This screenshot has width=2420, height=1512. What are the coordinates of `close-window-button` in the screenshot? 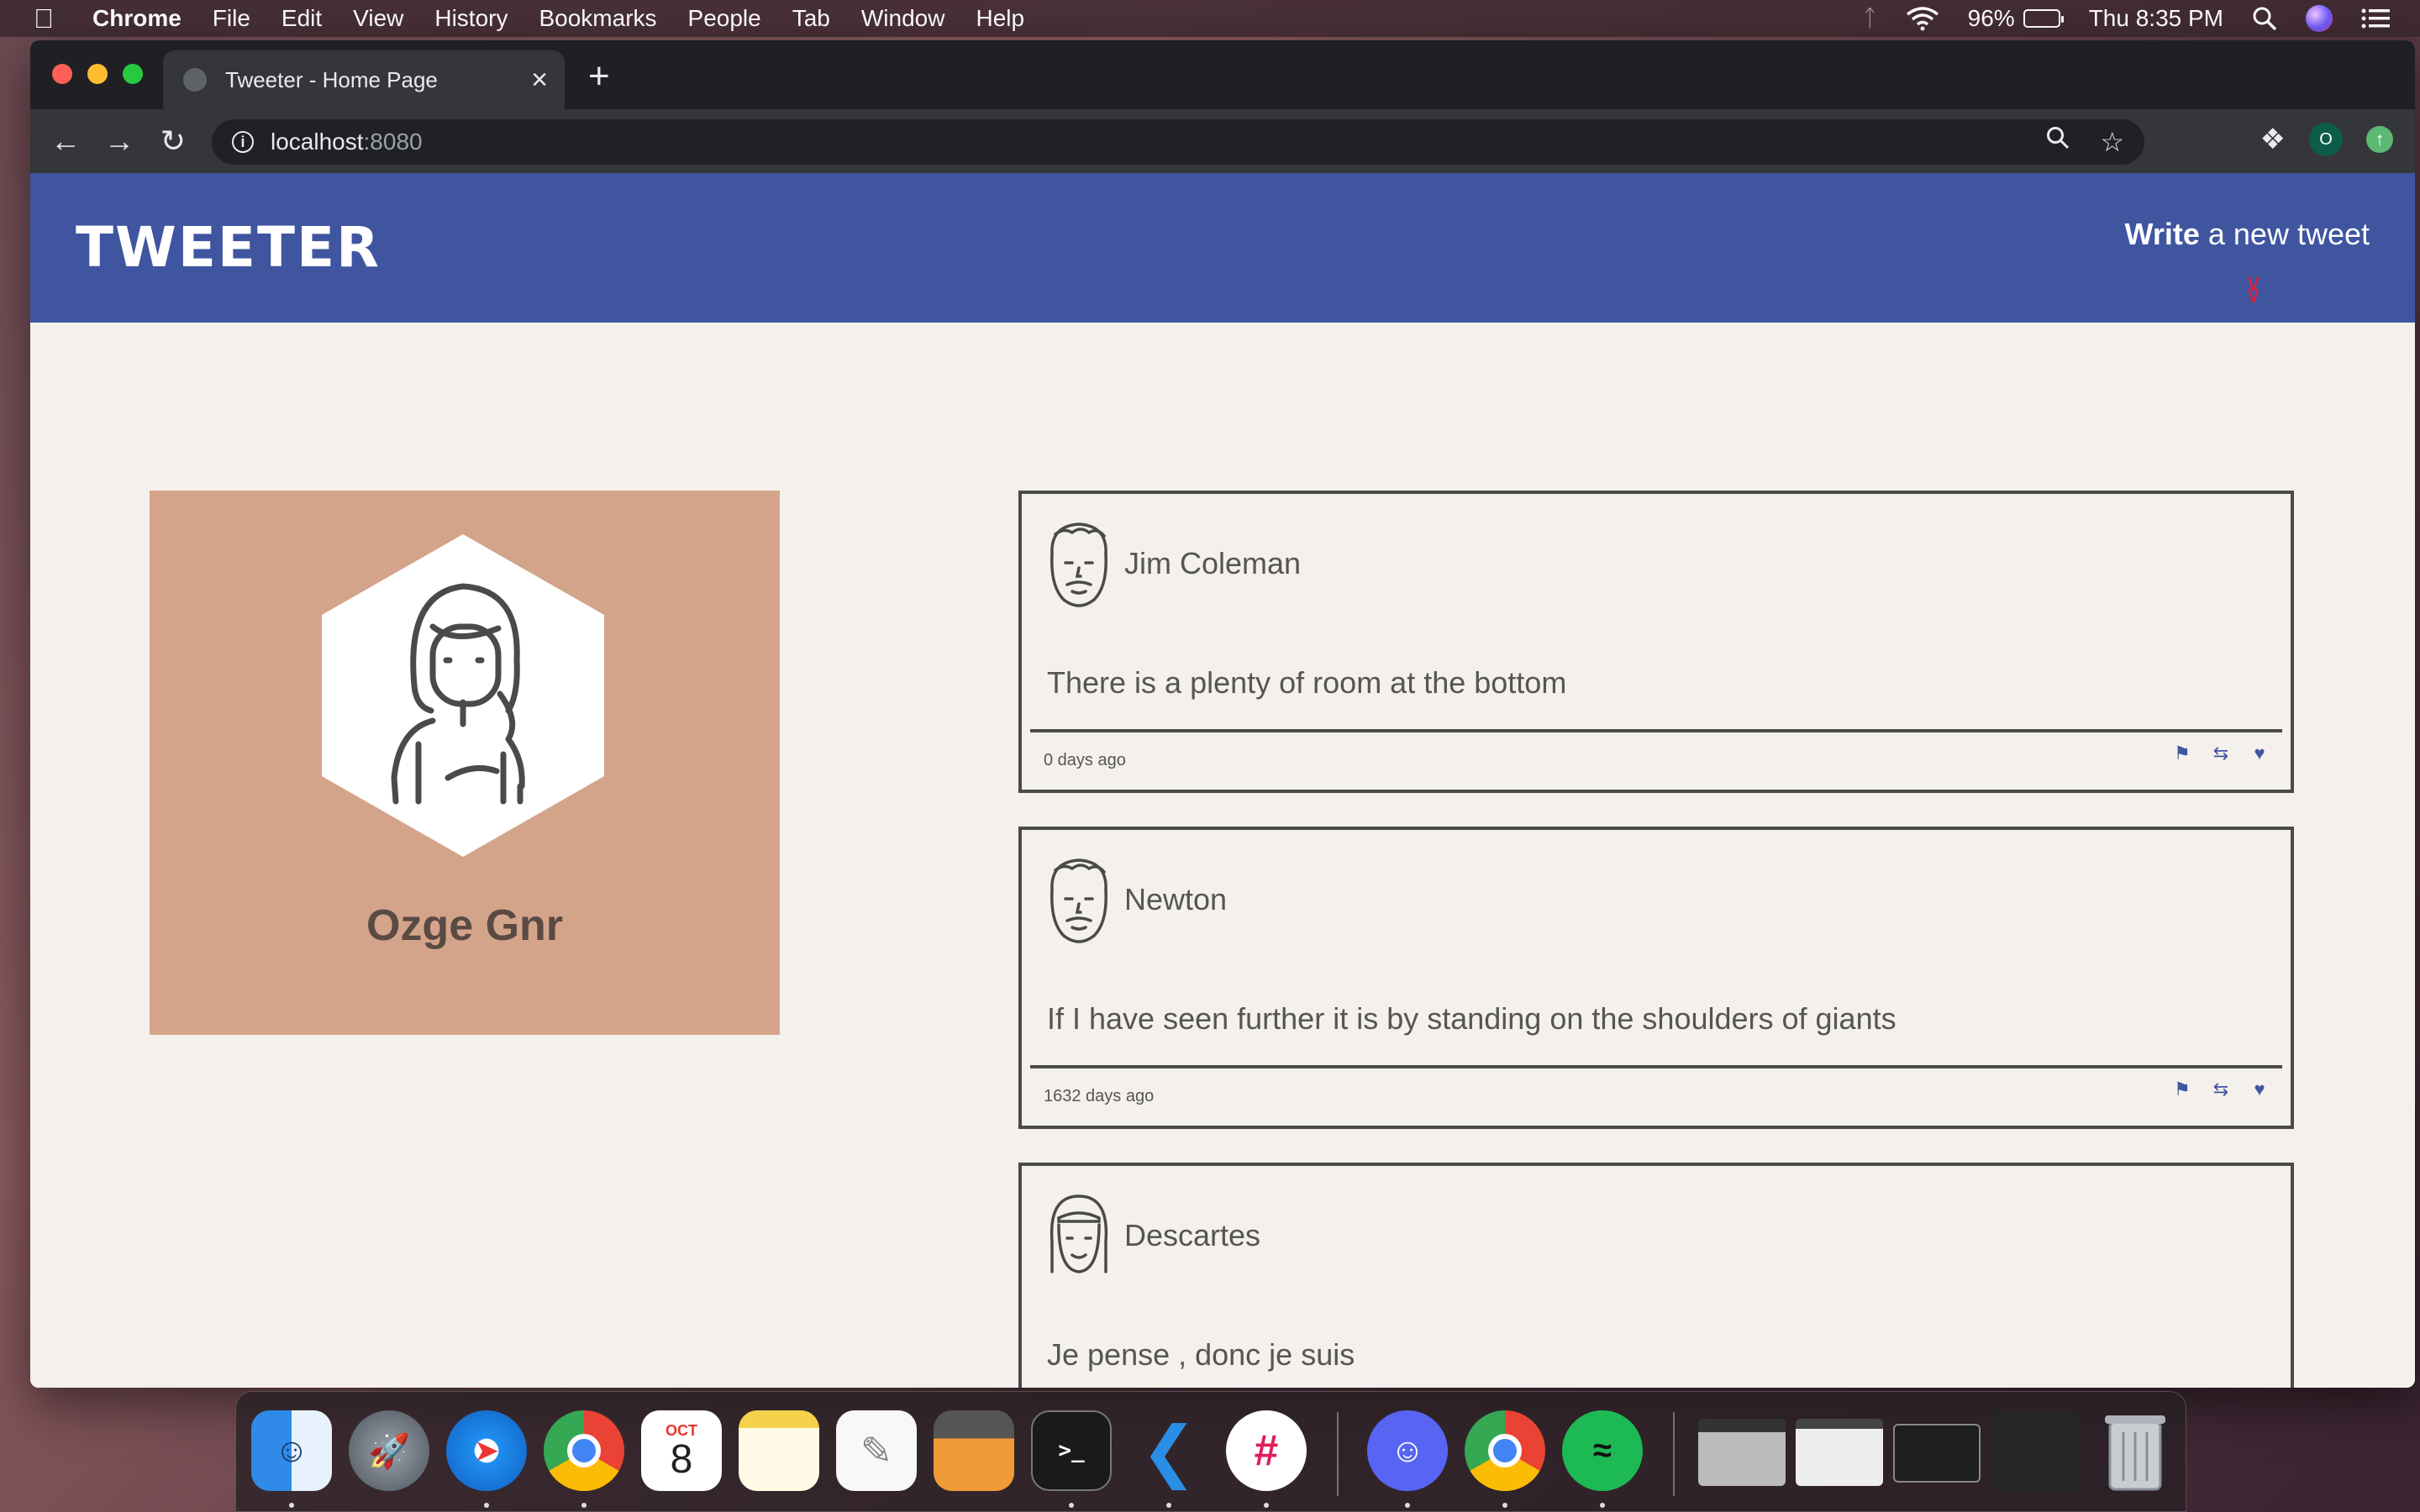 It's located at (62, 74).